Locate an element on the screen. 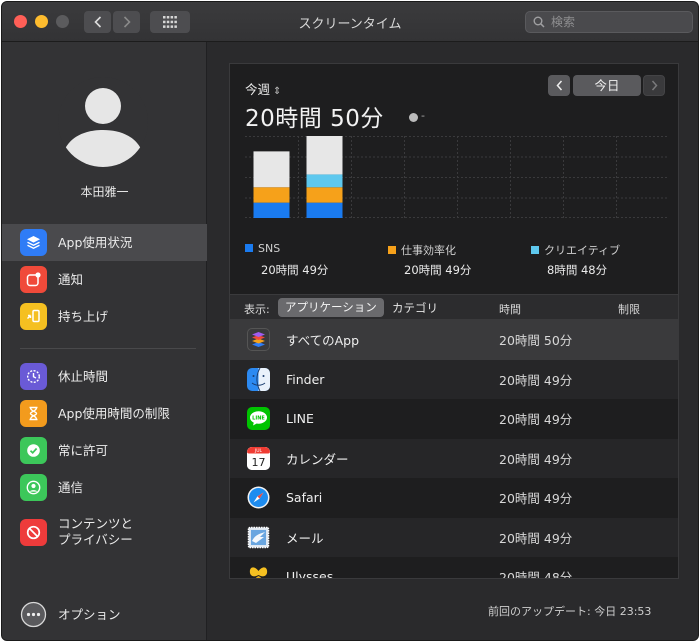 This screenshot has height=642, width=700. segment-applications: アプリケーション is located at coordinates (331, 307).